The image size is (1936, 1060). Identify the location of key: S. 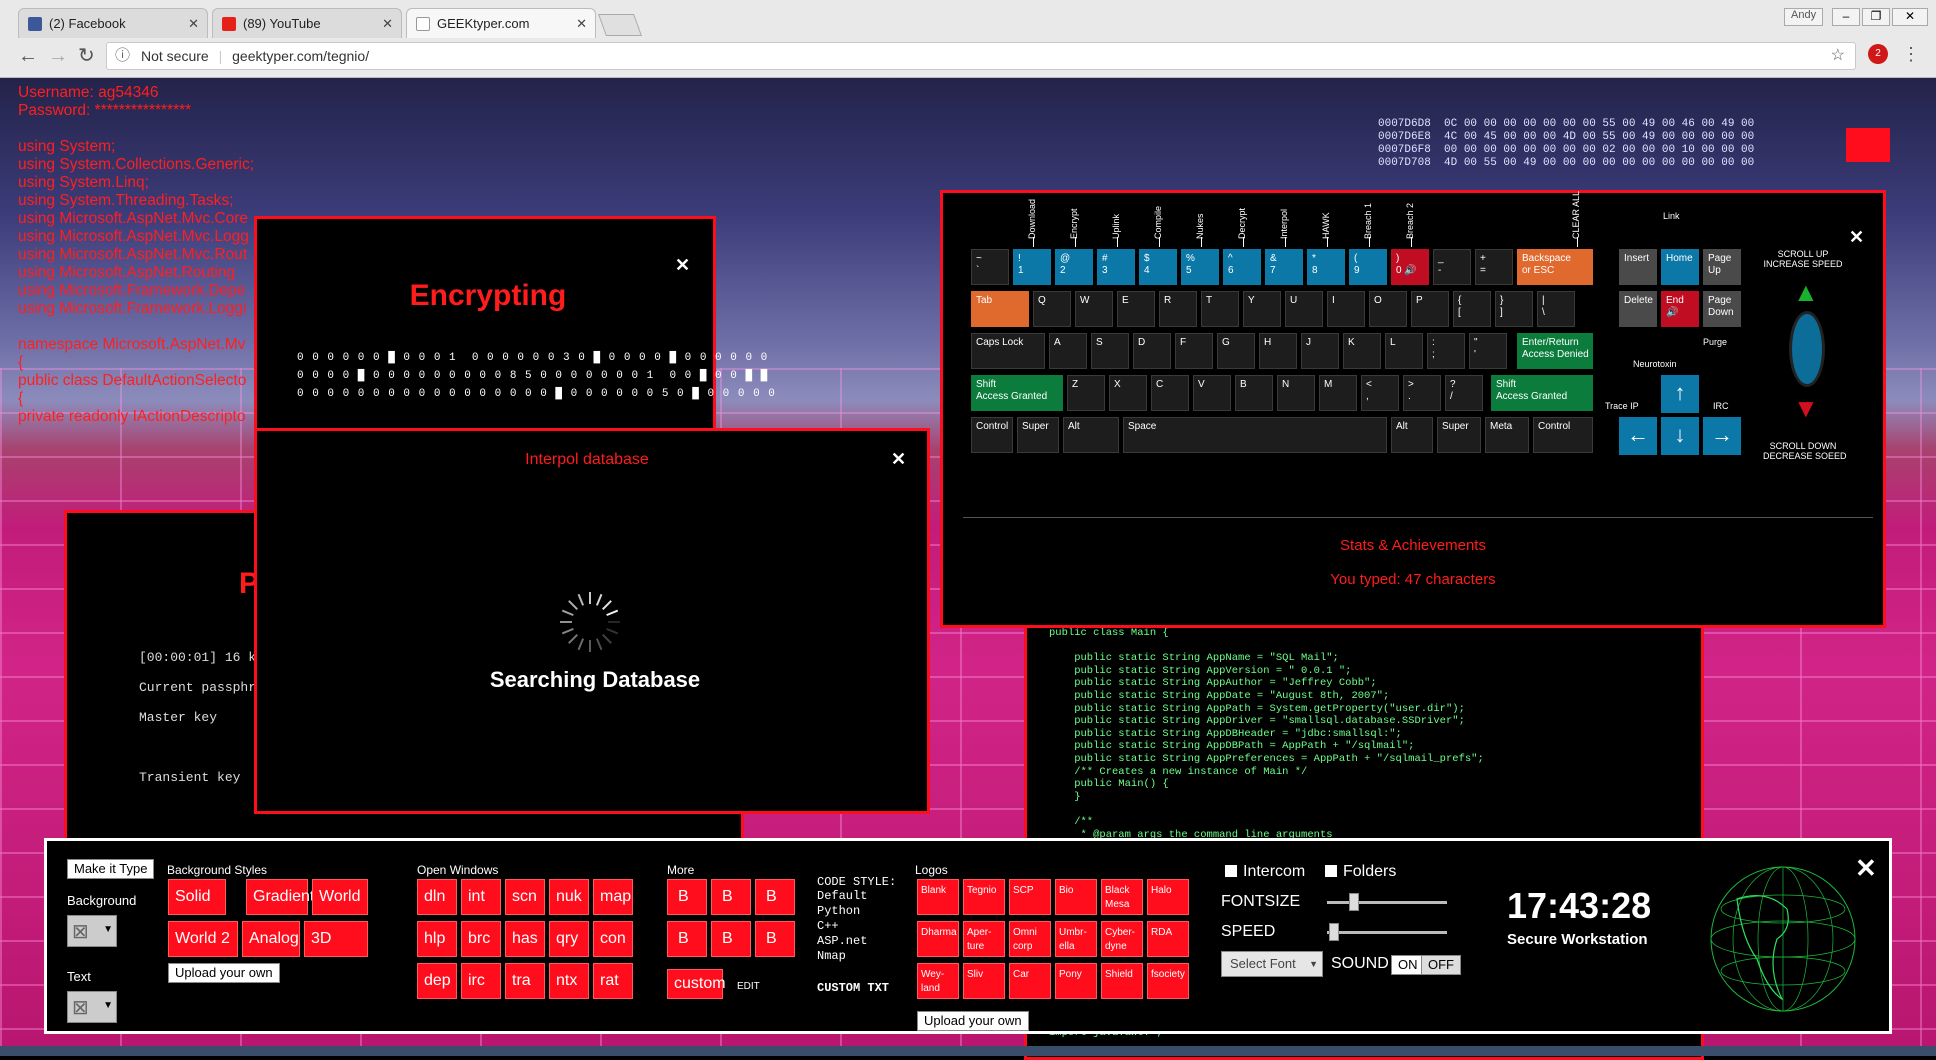
(1110, 351).